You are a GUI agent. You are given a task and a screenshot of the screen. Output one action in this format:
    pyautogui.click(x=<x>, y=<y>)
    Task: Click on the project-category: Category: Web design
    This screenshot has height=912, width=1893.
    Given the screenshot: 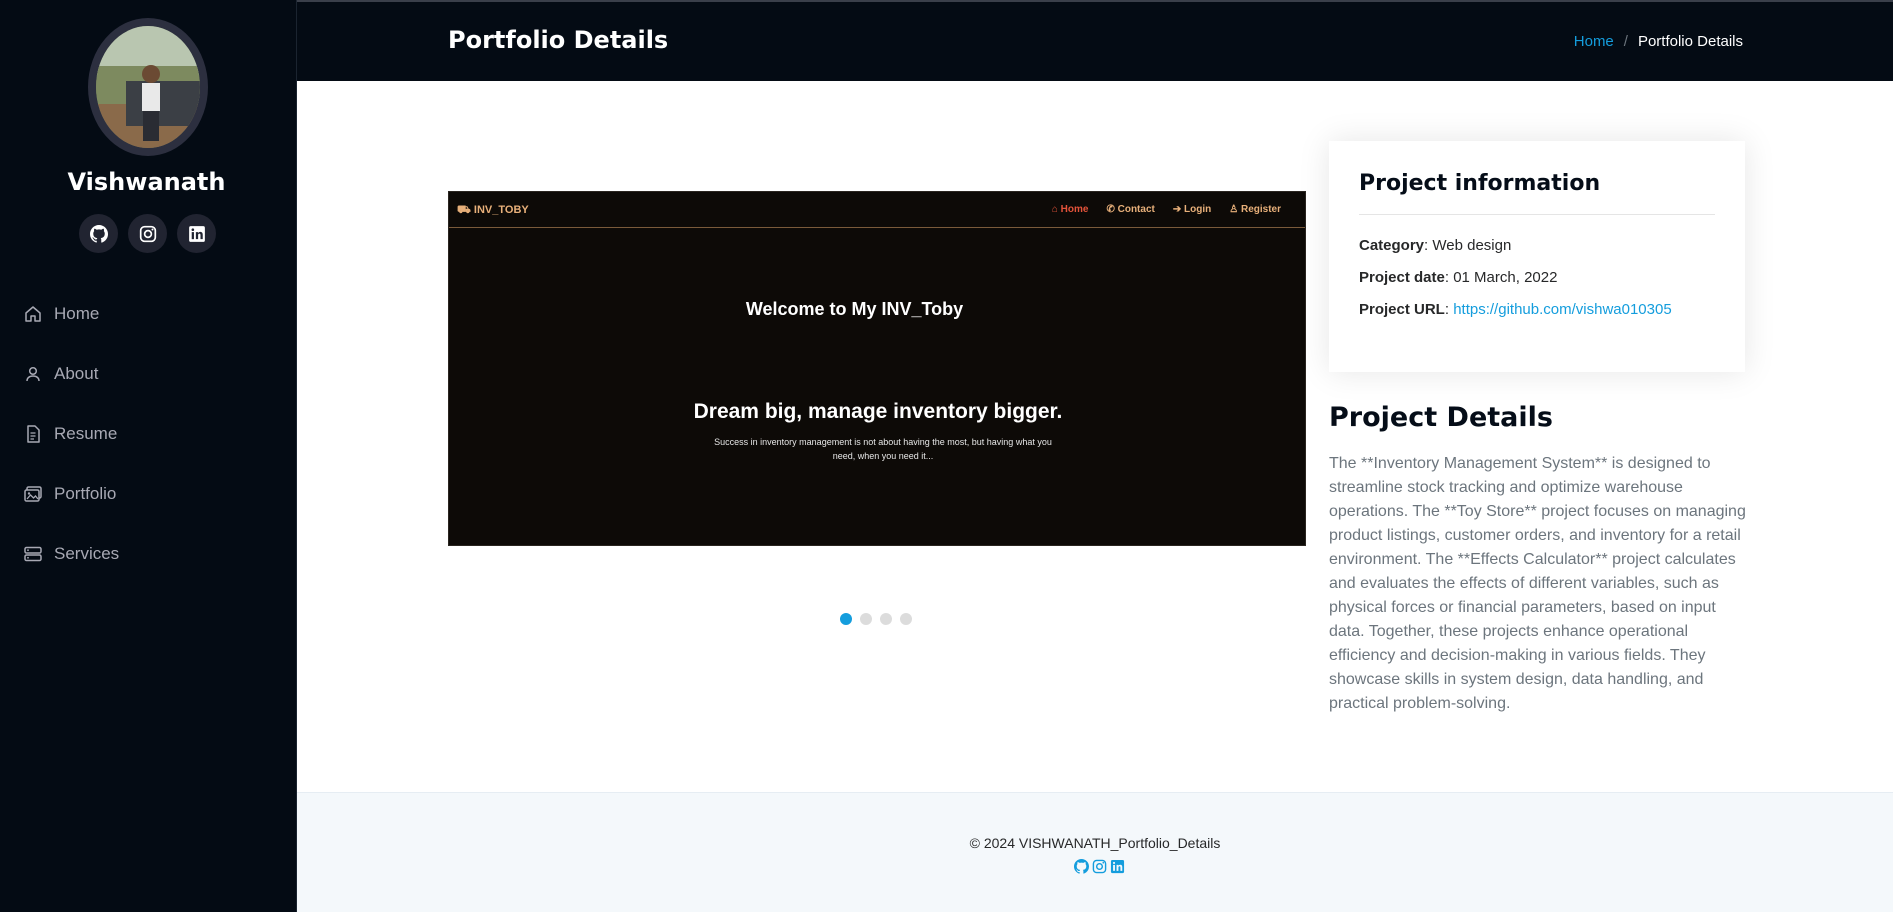 What is the action you would take?
    pyautogui.click(x=1435, y=245)
    